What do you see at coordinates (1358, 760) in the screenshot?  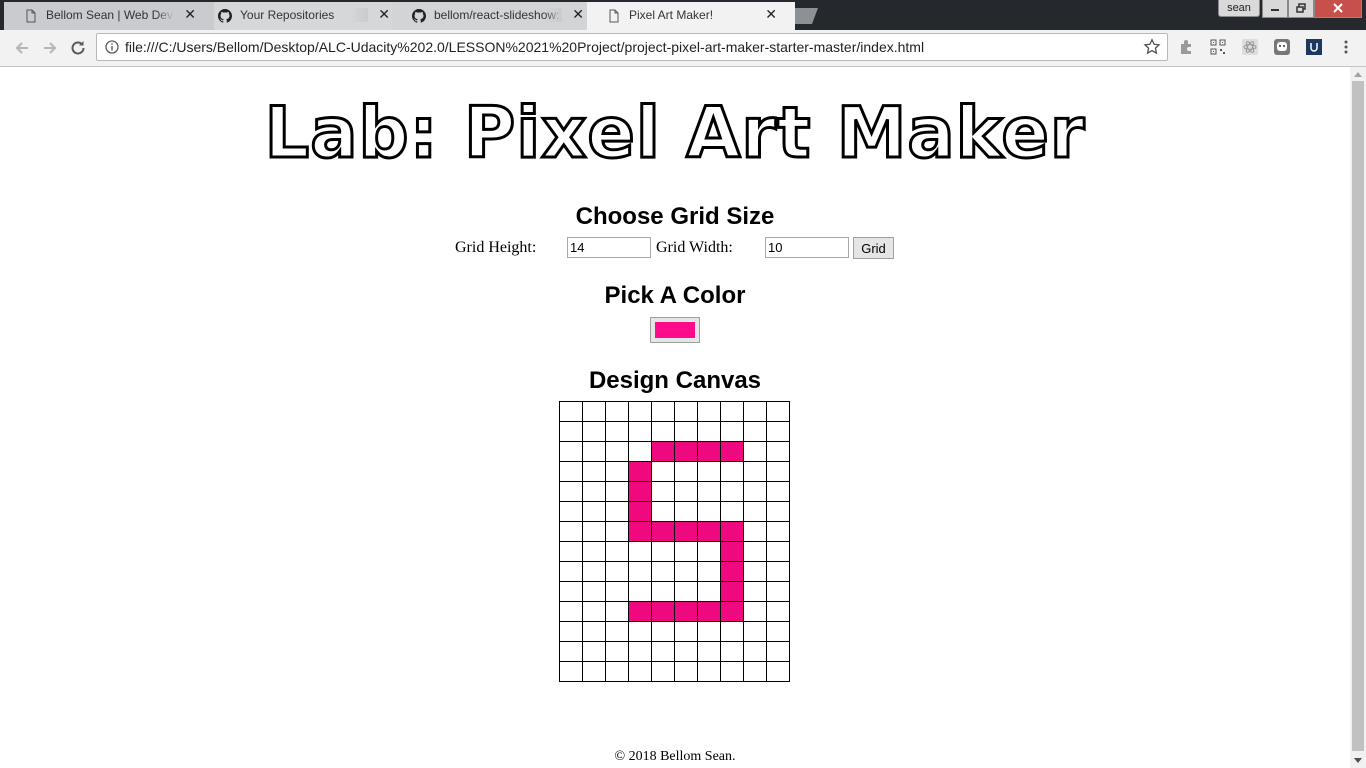 I see `scroll-down-arrow` at bounding box center [1358, 760].